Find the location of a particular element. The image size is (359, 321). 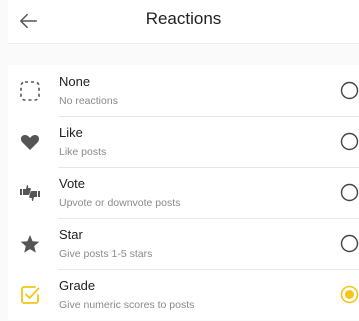

app-header: Reactions is located at coordinates (183, 22).